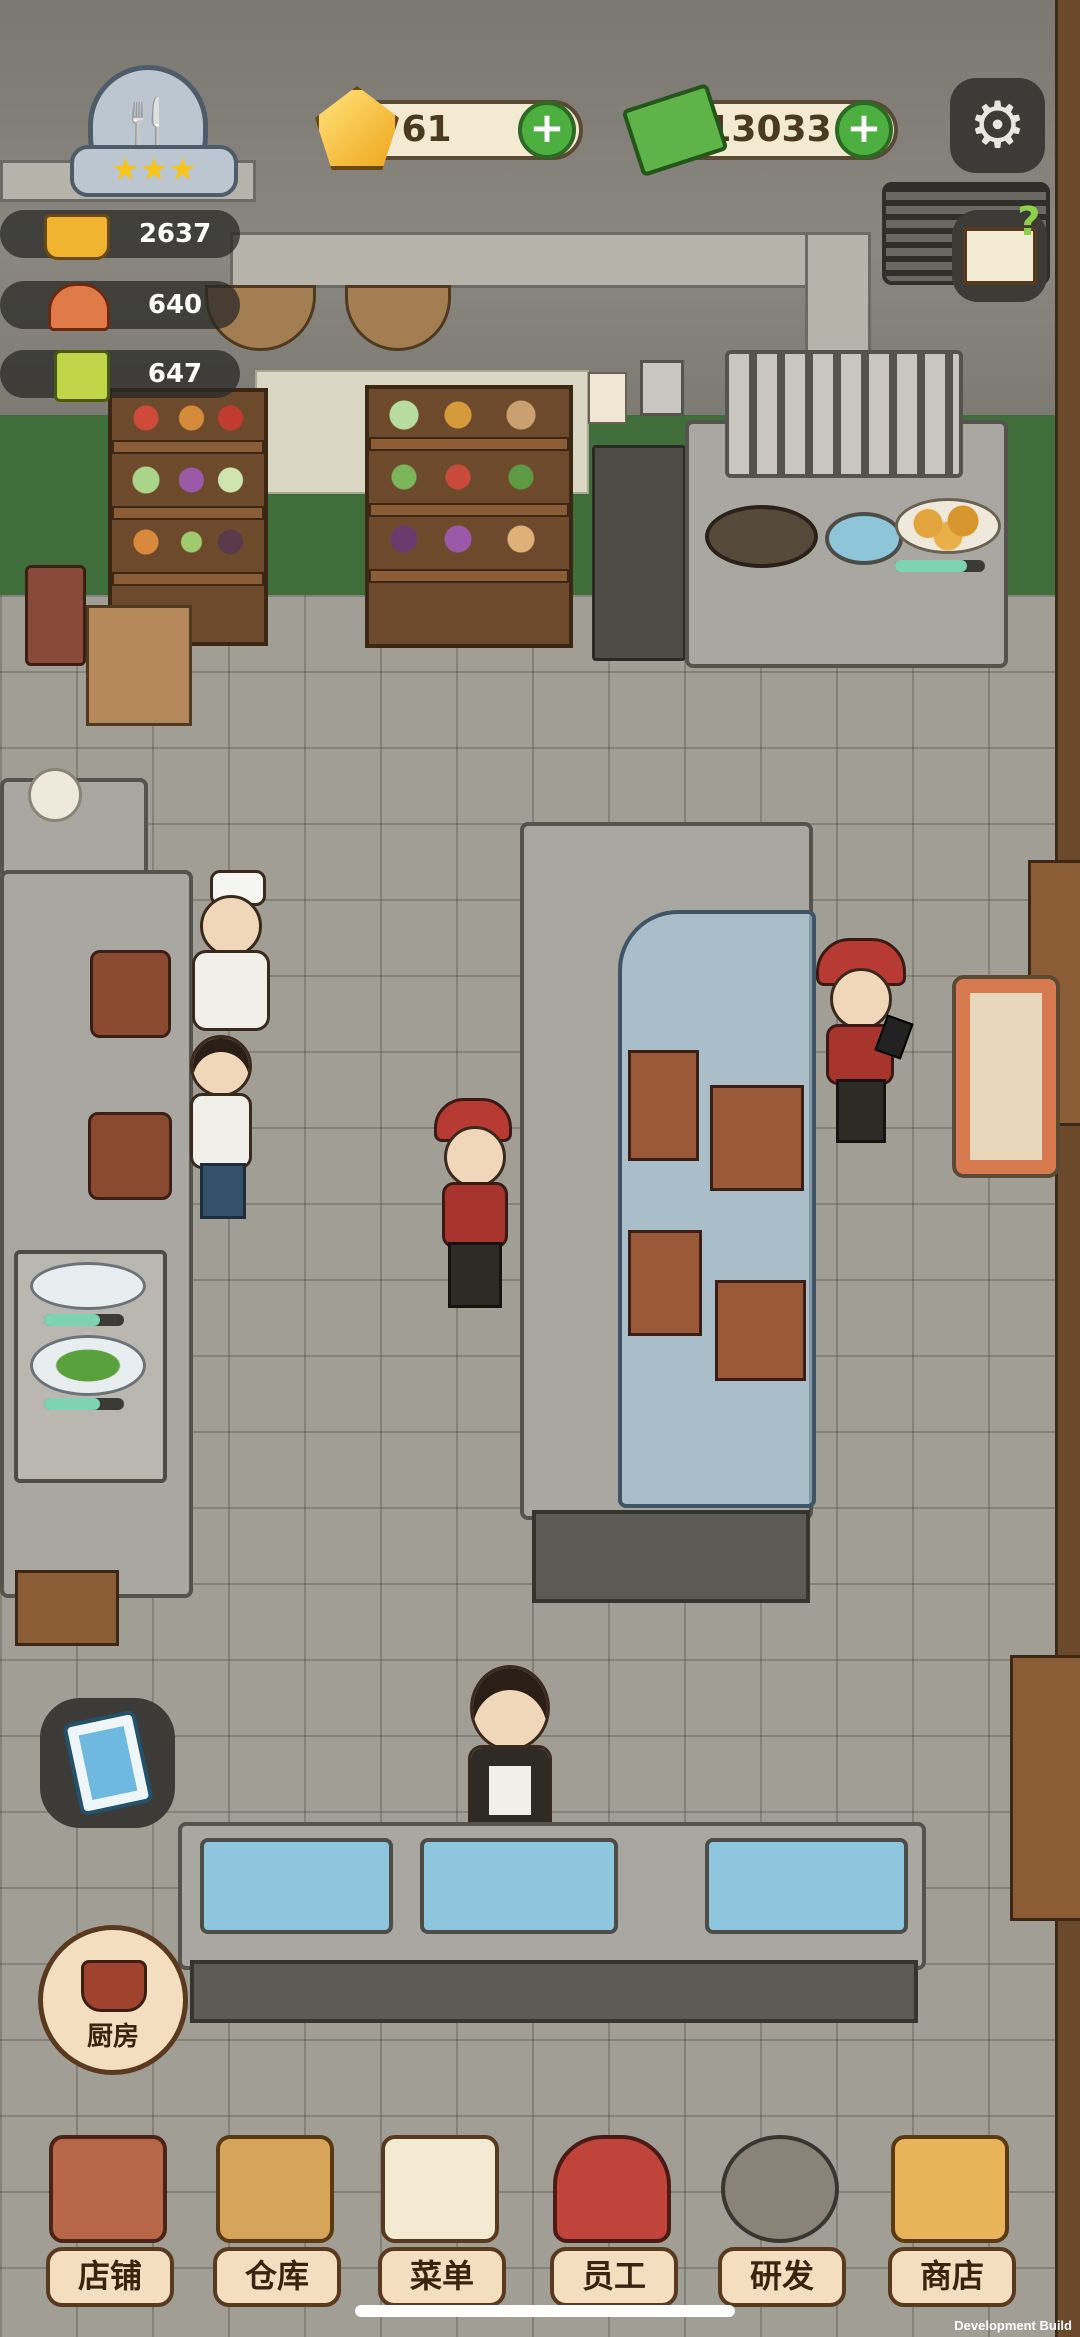  Describe the element at coordinates (120, 306) in the screenshot. I see `stat-service: 640` at that location.